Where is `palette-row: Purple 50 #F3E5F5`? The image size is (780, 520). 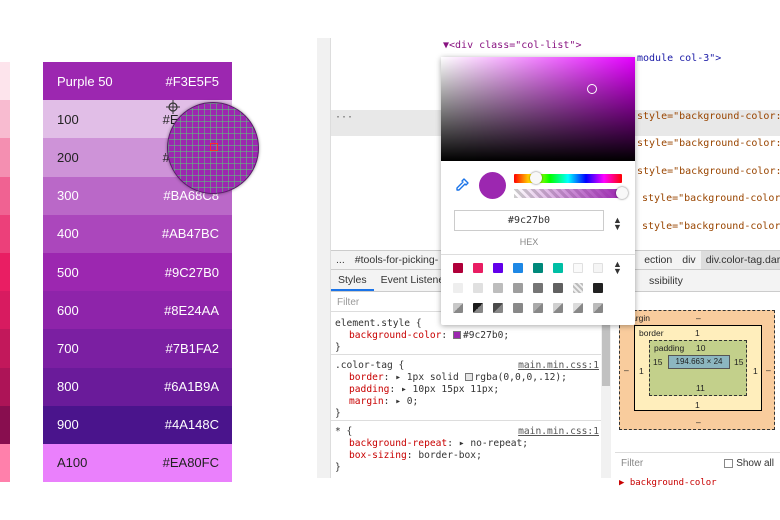 palette-row: Purple 50 #F3E5F5 is located at coordinates (137, 81).